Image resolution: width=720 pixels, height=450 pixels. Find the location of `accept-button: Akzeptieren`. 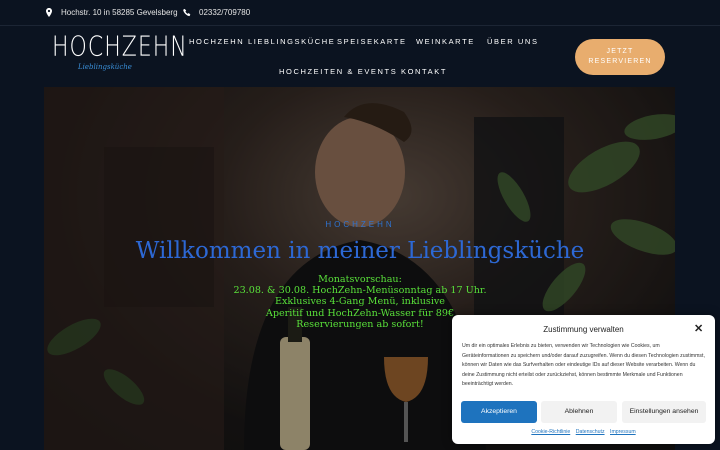

accept-button: Akzeptieren is located at coordinates (499, 412).